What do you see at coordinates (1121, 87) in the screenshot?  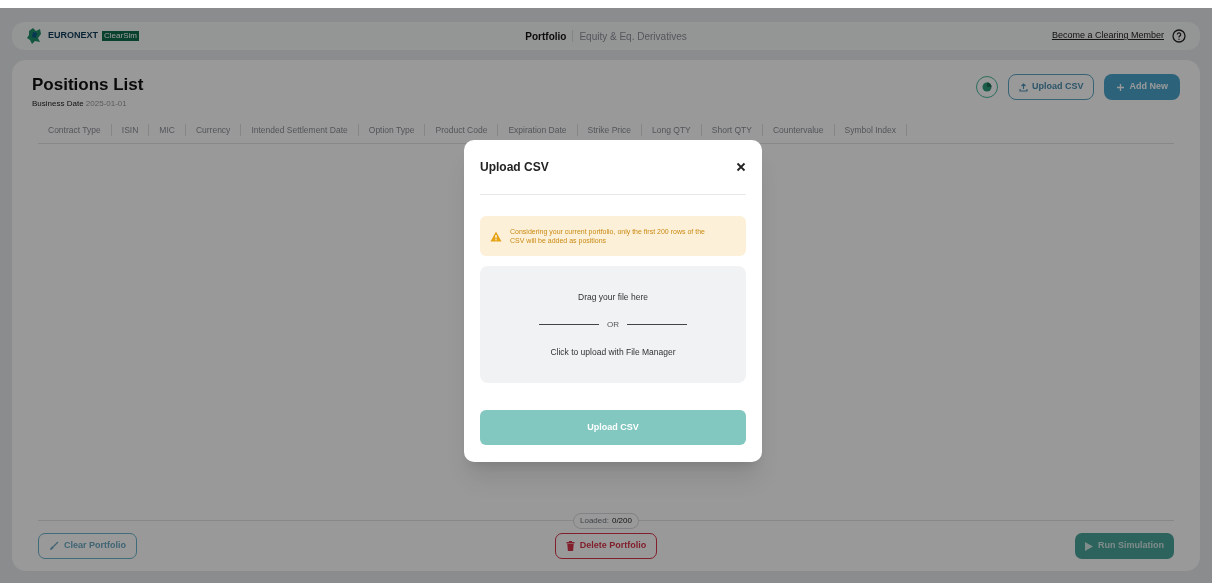 I see `plus-icon` at bounding box center [1121, 87].